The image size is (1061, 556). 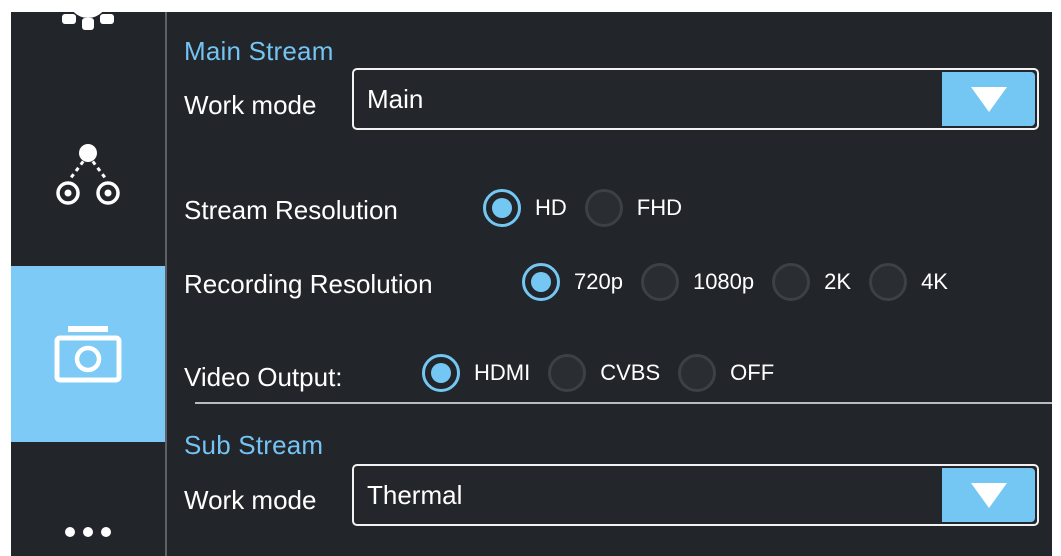 I want to click on recording-resolution-option-1080p: 1080p, so click(x=706, y=282).